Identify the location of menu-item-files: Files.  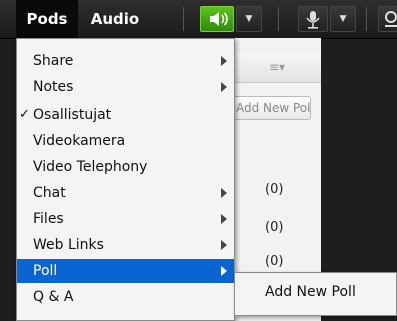
(125, 219).